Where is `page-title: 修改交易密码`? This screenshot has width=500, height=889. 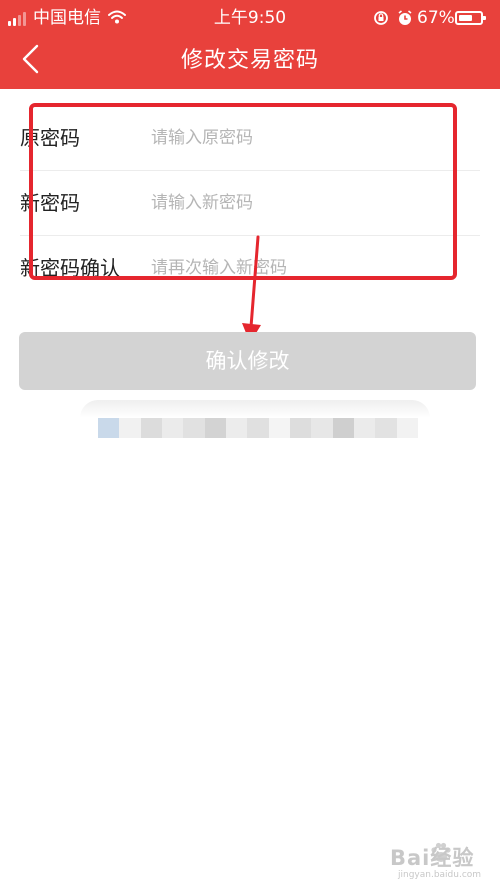 page-title: 修改交易密码 is located at coordinates (249, 60).